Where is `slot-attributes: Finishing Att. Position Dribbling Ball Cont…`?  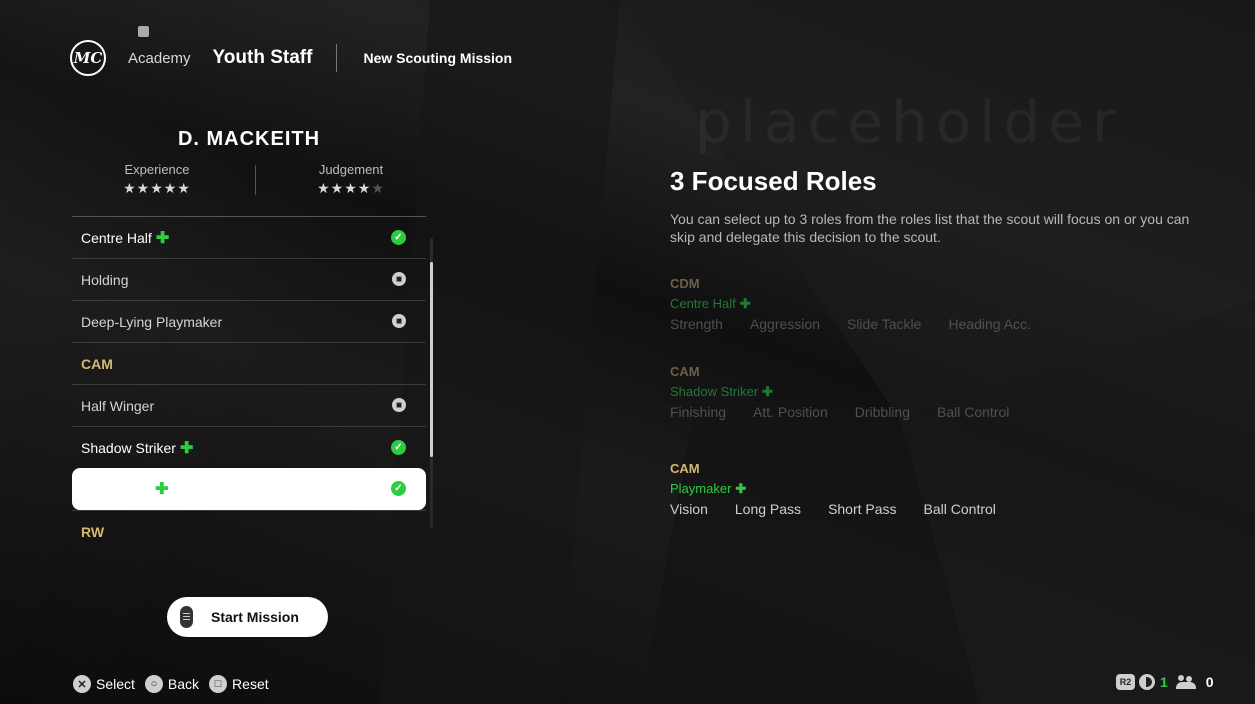
slot-attributes: Finishing Att. Position Dribbling Ball Cont… is located at coordinates (853, 412).